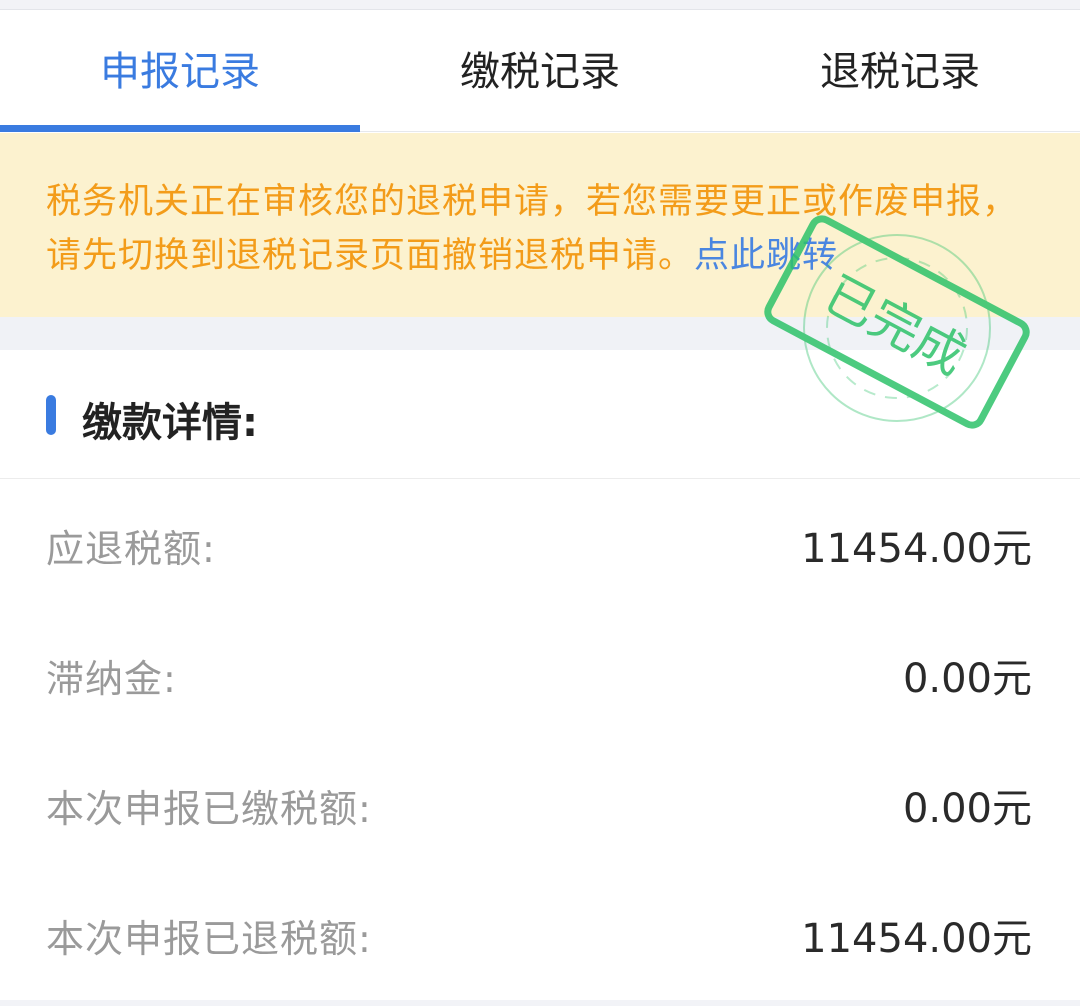 This screenshot has width=1080, height=1006. I want to click on detail-row-tax-paid: 本次申报已缴税额: 0.00元, so click(540, 805).